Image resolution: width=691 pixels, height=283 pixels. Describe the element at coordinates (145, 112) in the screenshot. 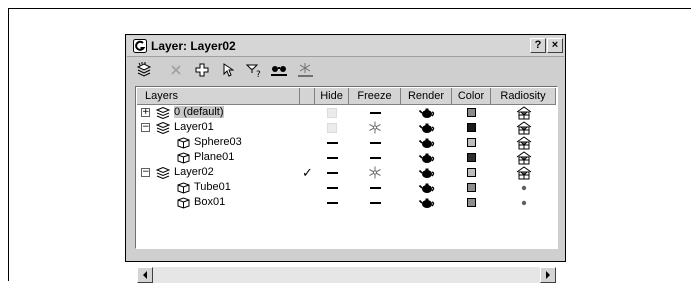

I see `expand-toggle: +` at that location.